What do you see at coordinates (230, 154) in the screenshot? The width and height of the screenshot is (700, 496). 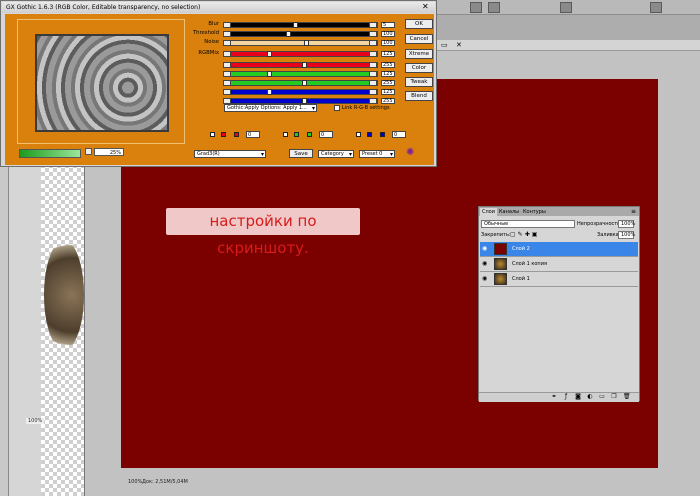 I see `preset-select: Grad3(R)` at bounding box center [230, 154].